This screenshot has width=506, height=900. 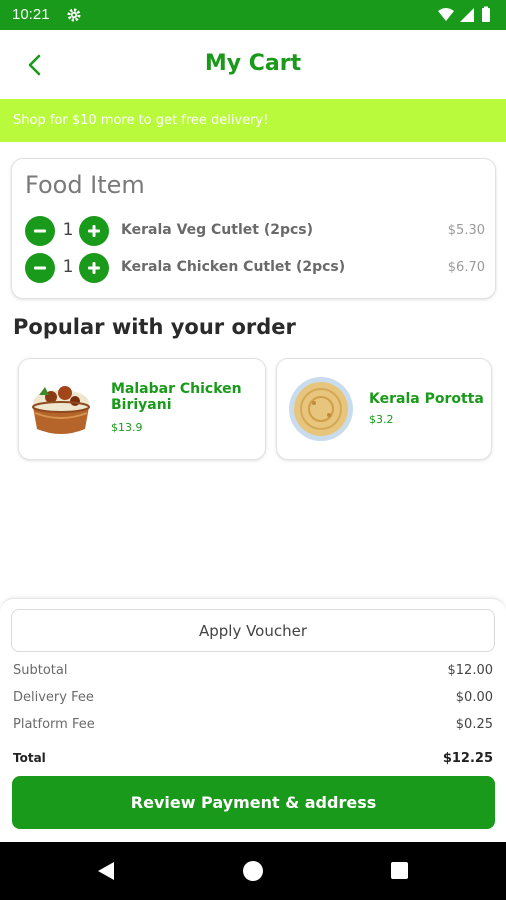 I want to click on wifi-icon, so click(x=446, y=14).